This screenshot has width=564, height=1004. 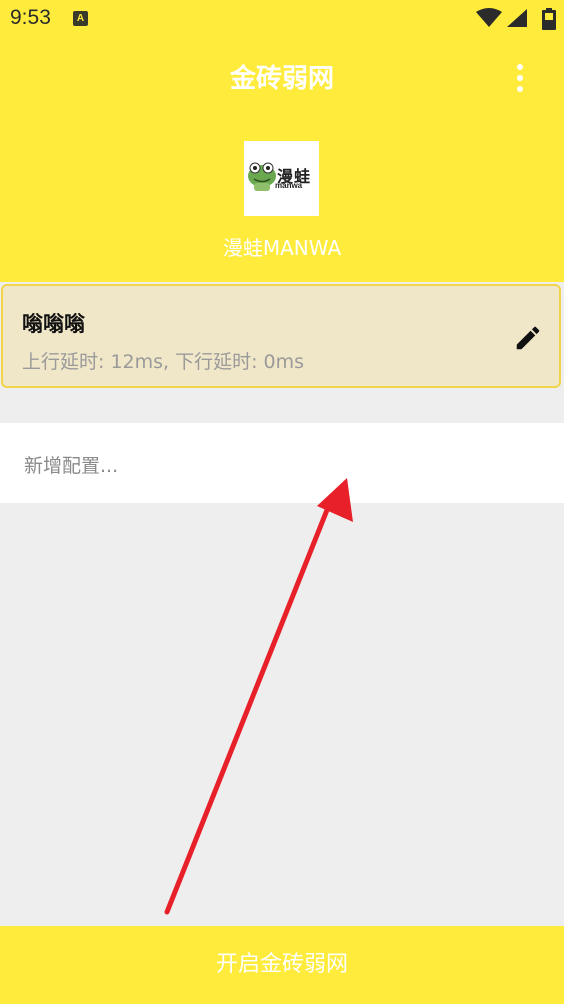 What do you see at coordinates (53, 324) in the screenshot?
I see `config-name: 嗡嗡嗡` at bounding box center [53, 324].